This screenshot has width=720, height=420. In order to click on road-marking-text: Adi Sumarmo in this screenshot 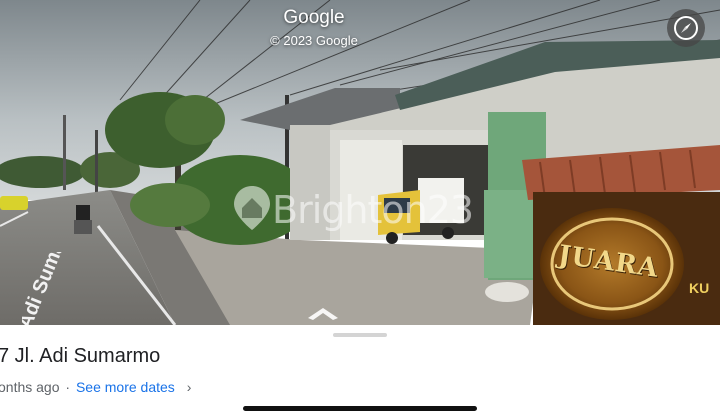, I will do `click(52, 288)`.